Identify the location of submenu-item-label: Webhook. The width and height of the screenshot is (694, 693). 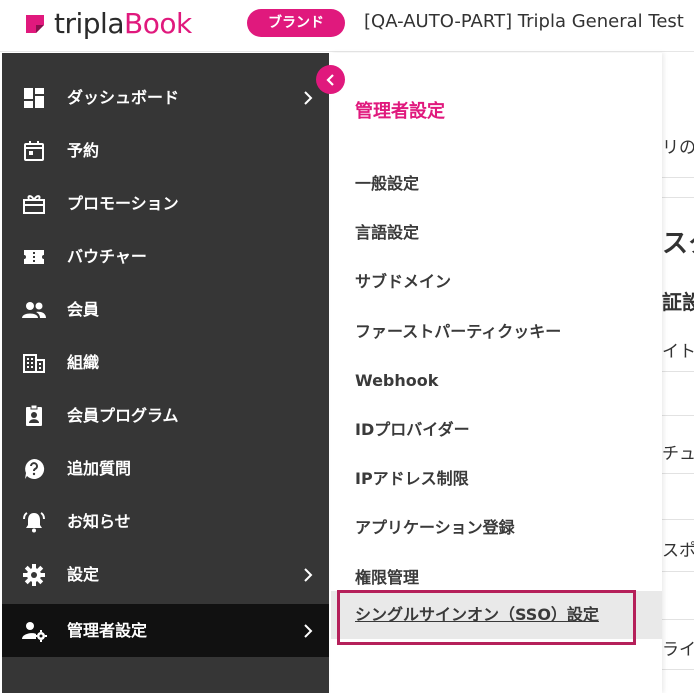
(397, 380).